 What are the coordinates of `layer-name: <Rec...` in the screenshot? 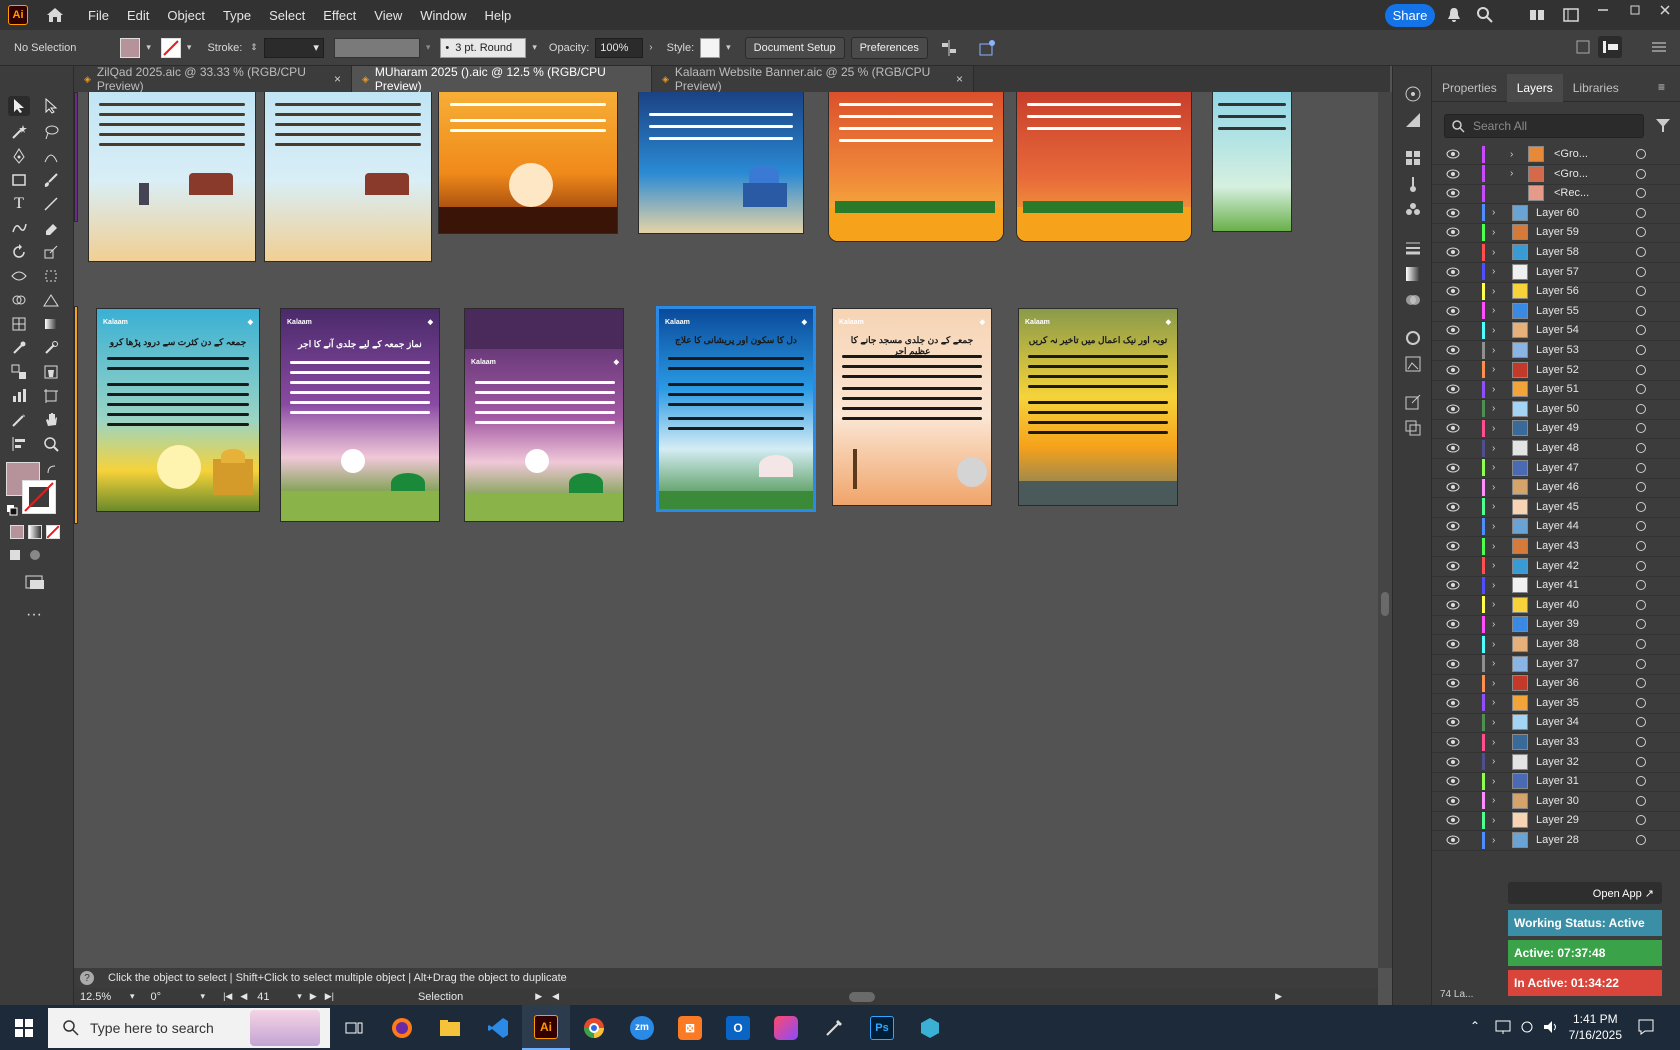 It's located at (1571, 193).